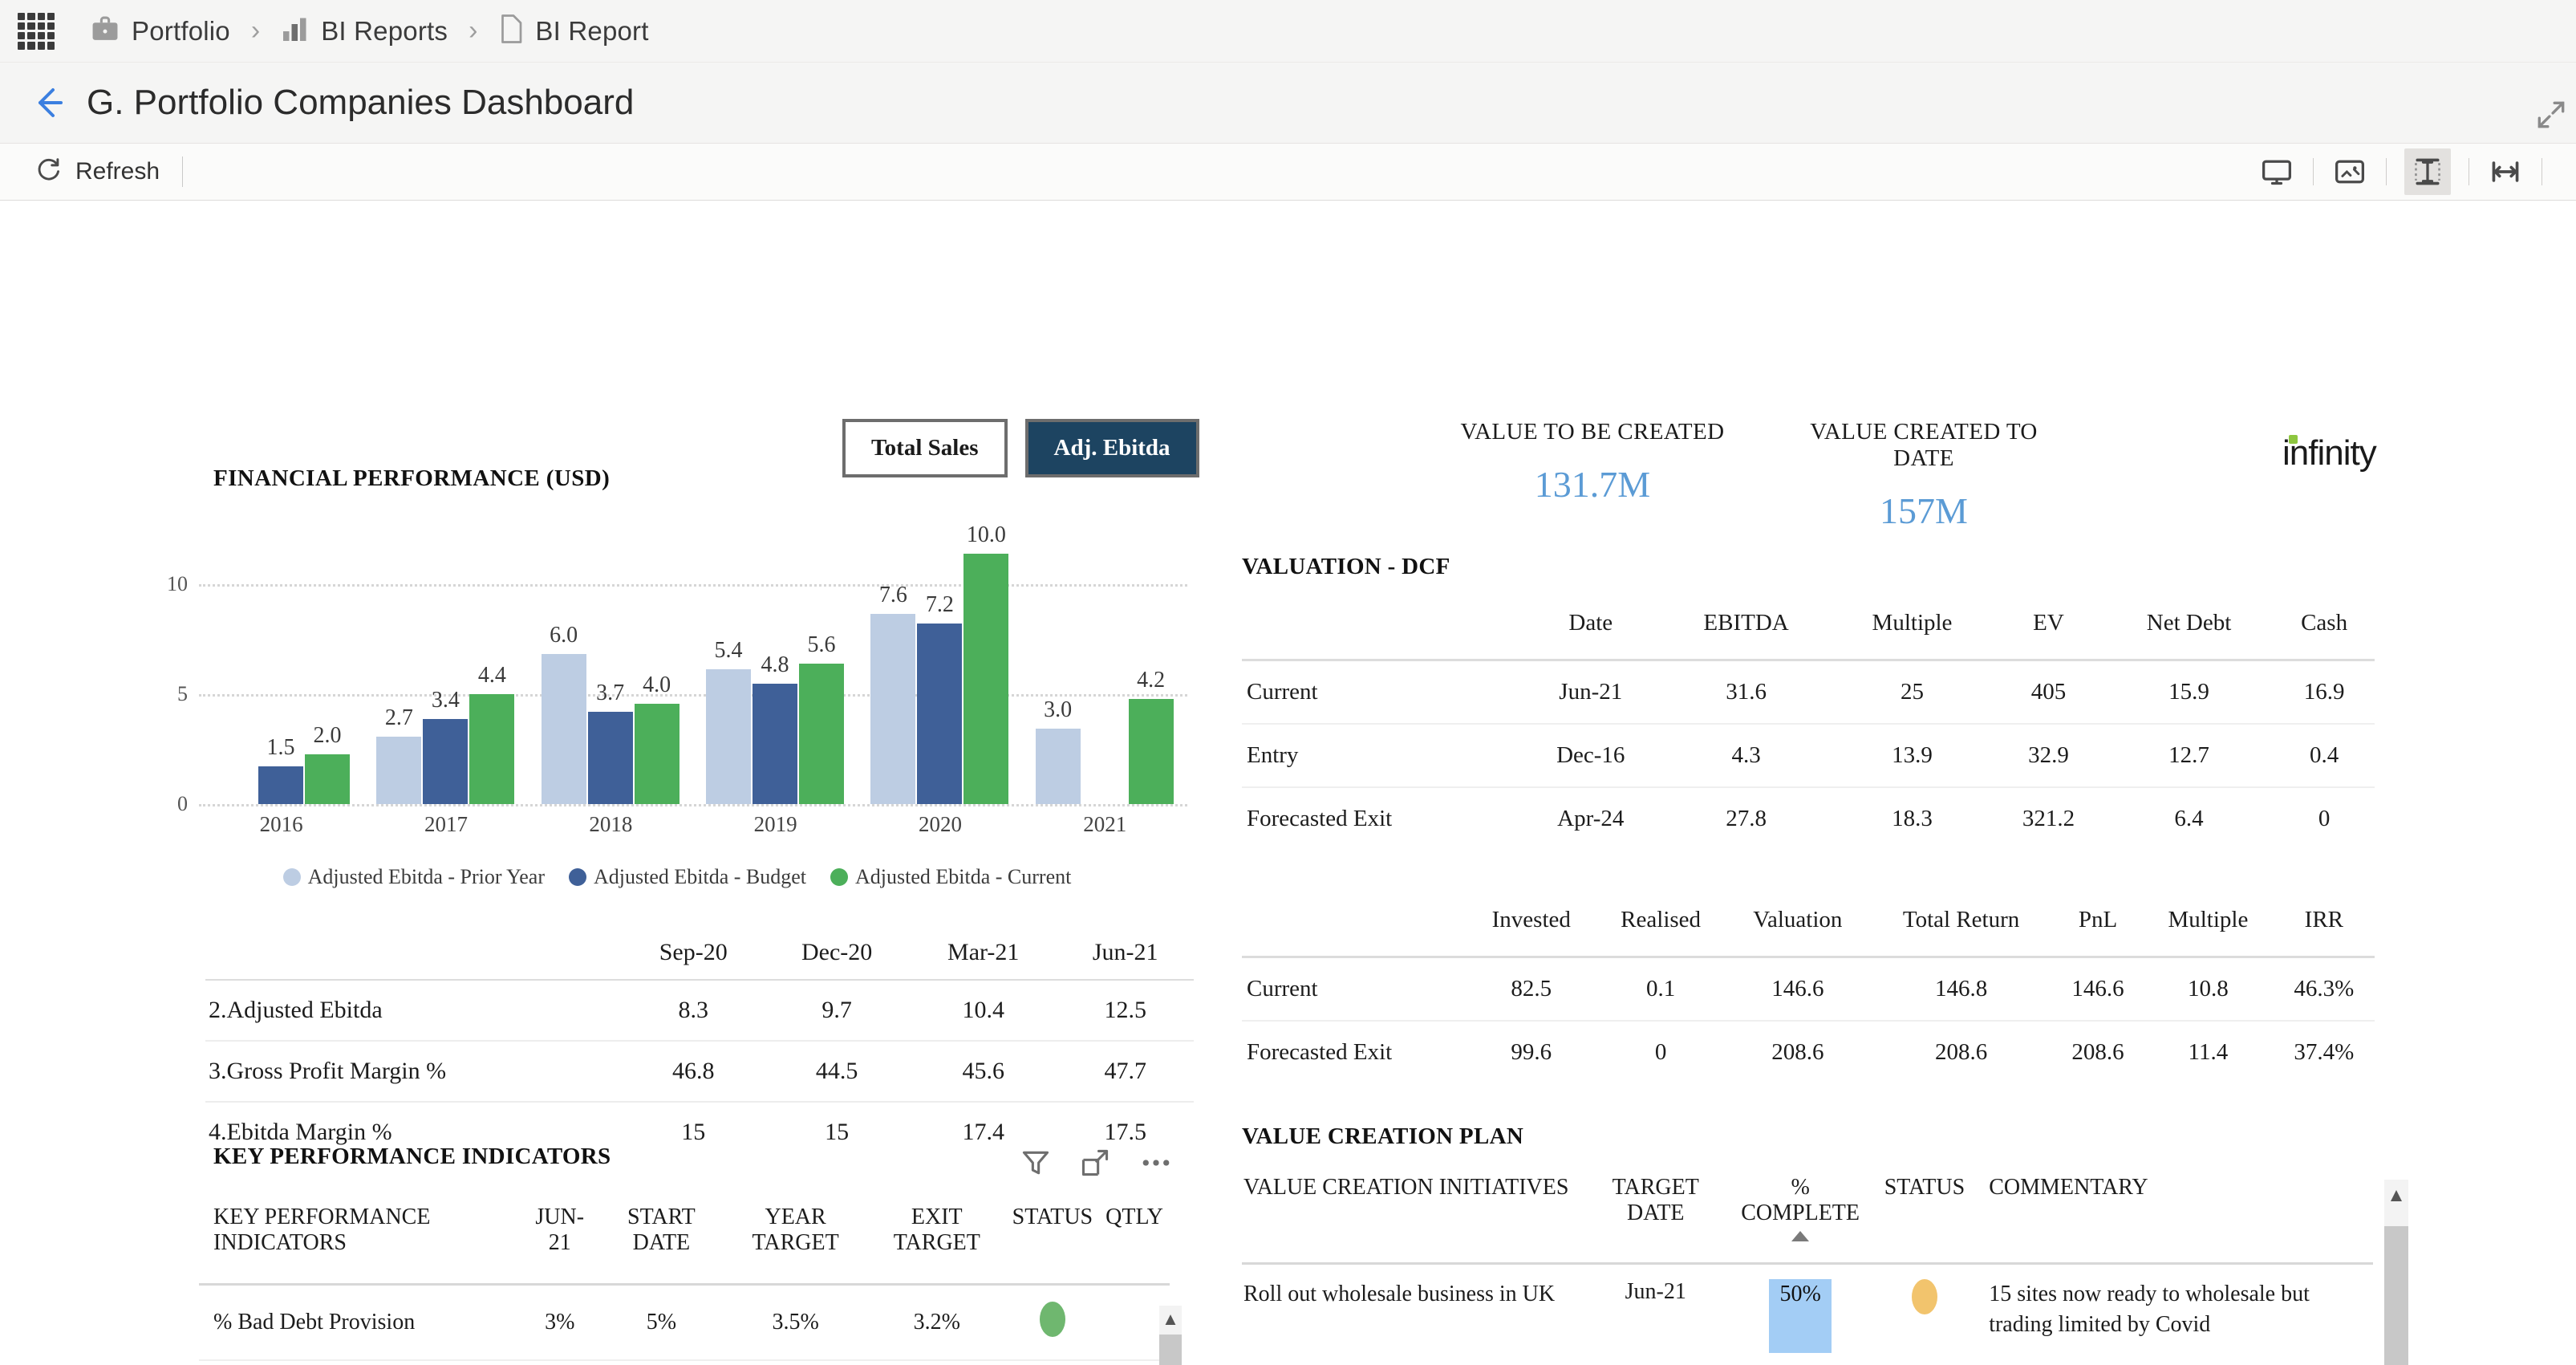  Describe the element at coordinates (564, 635) in the screenshot. I see `bar-value-label: 6.0` at that location.